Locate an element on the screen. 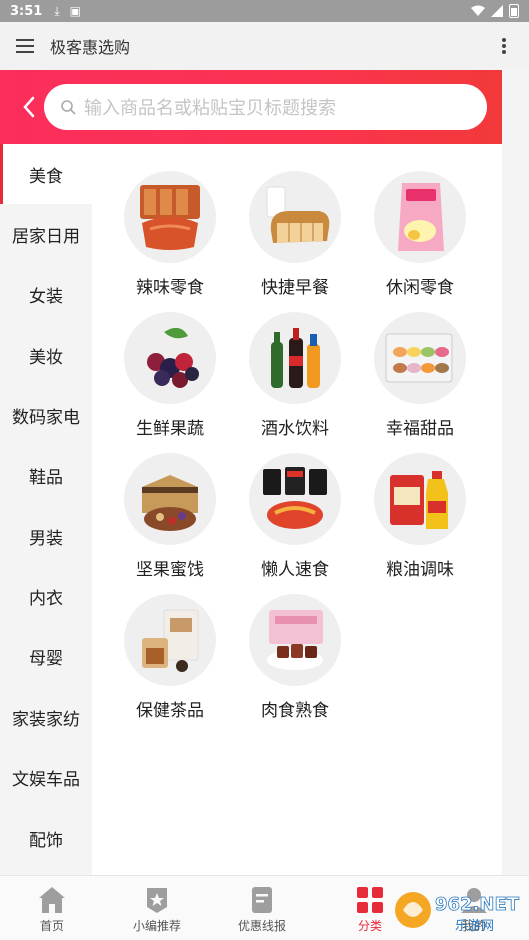 Image resolution: width=529 pixels, height=940 pixels. more-options-button is located at coordinates (504, 46).